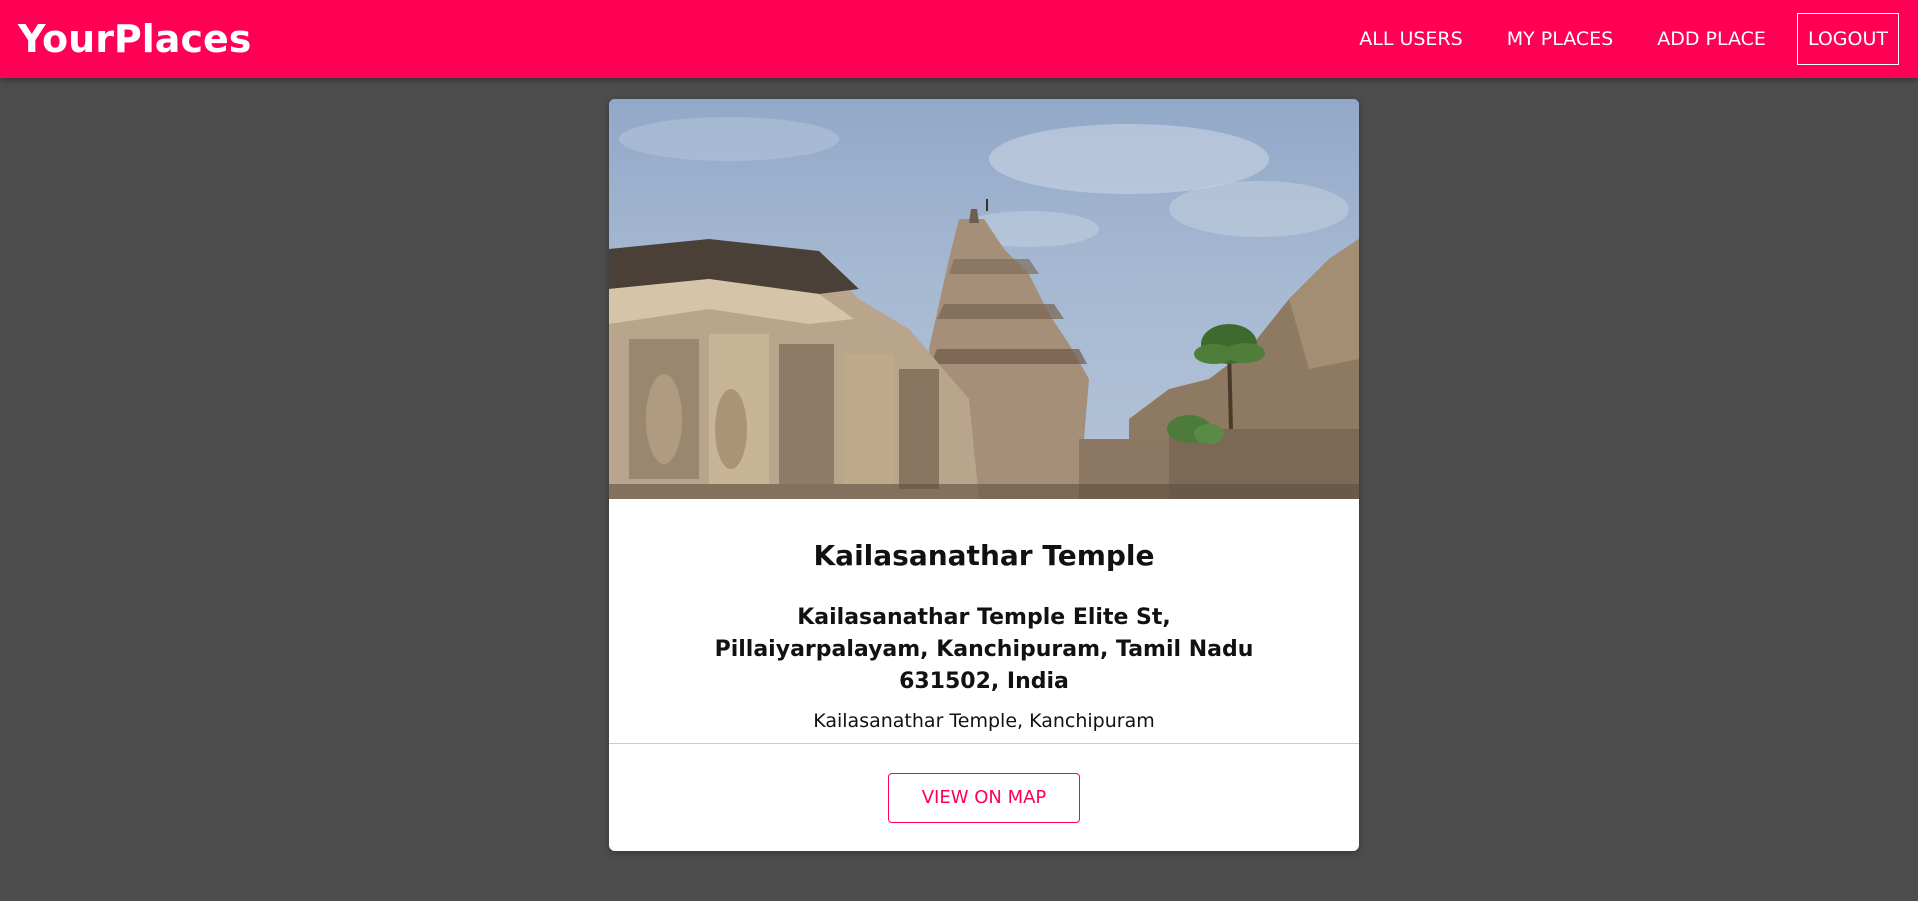 The height and width of the screenshot is (901, 1918). I want to click on nav-add-place-link: ADD PLACE, so click(1711, 39).